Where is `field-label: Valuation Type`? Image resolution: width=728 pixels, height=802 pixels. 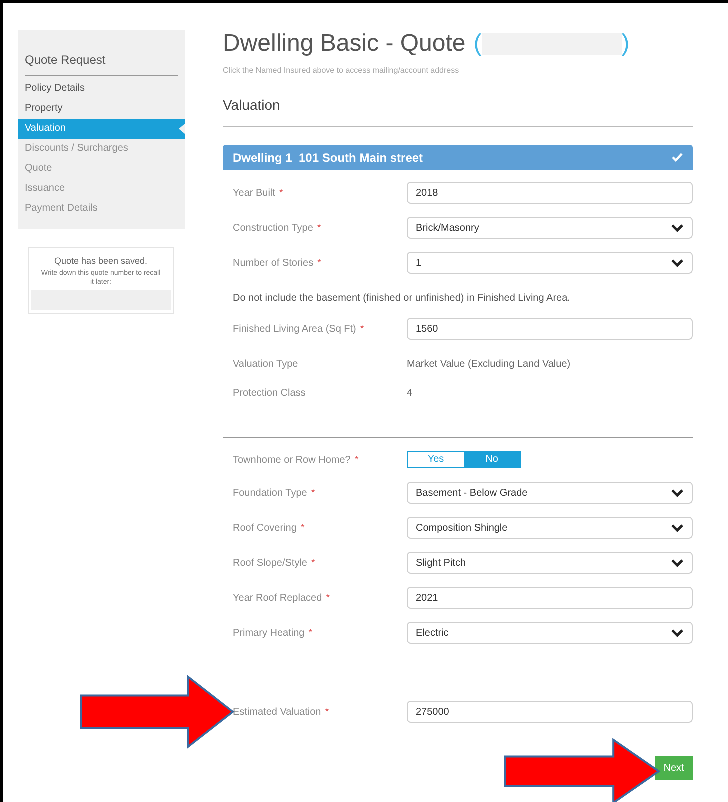
field-label: Valuation Type is located at coordinates (265, 365).